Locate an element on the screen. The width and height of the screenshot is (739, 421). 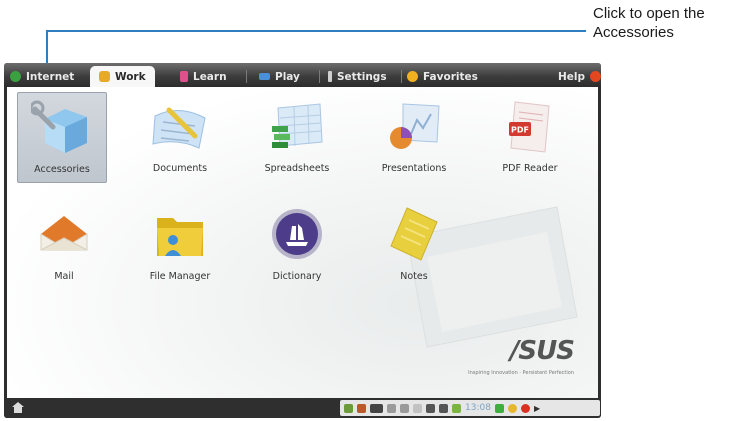
star-icon is located at coordinates (412, 76).